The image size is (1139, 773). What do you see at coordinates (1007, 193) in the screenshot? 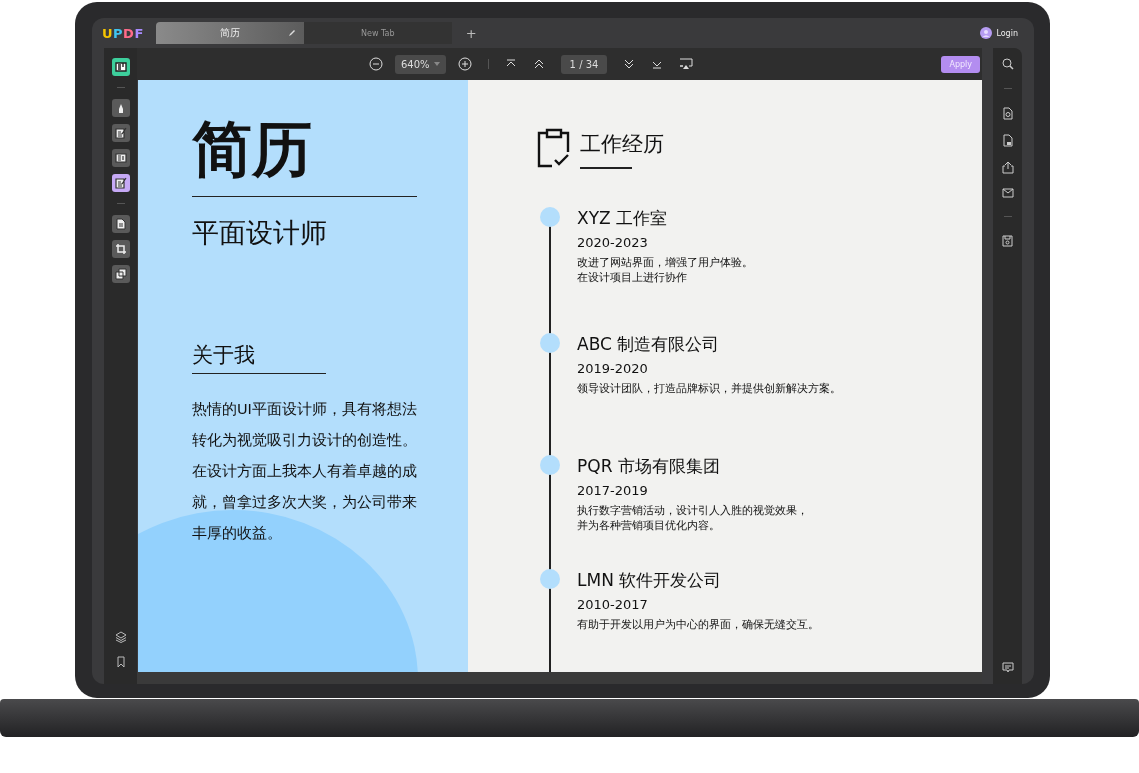
I see `mail-icon` at bounding box center [1007, 193].